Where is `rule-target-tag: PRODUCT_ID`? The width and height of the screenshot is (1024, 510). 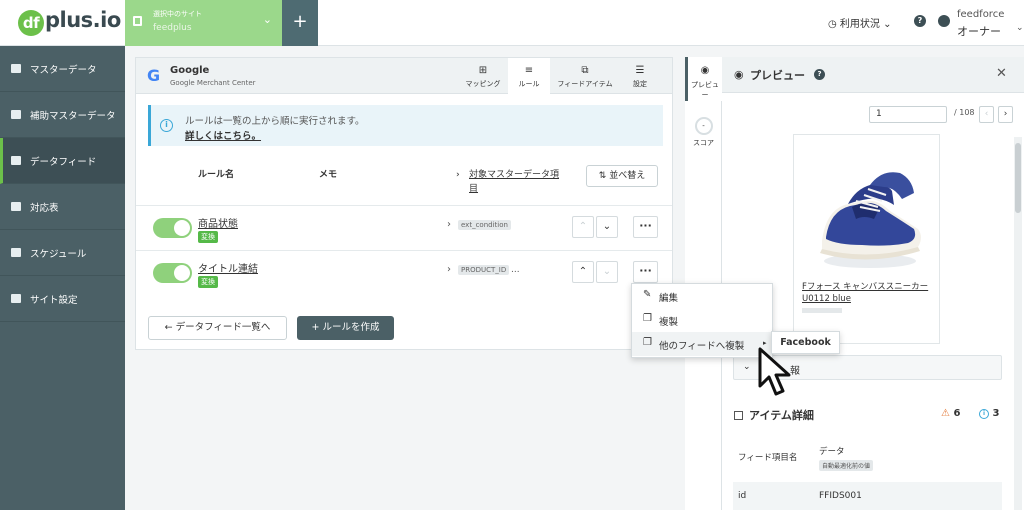
rule-target-tag: PRODUCT_ID is located at coordinates (484, 270).